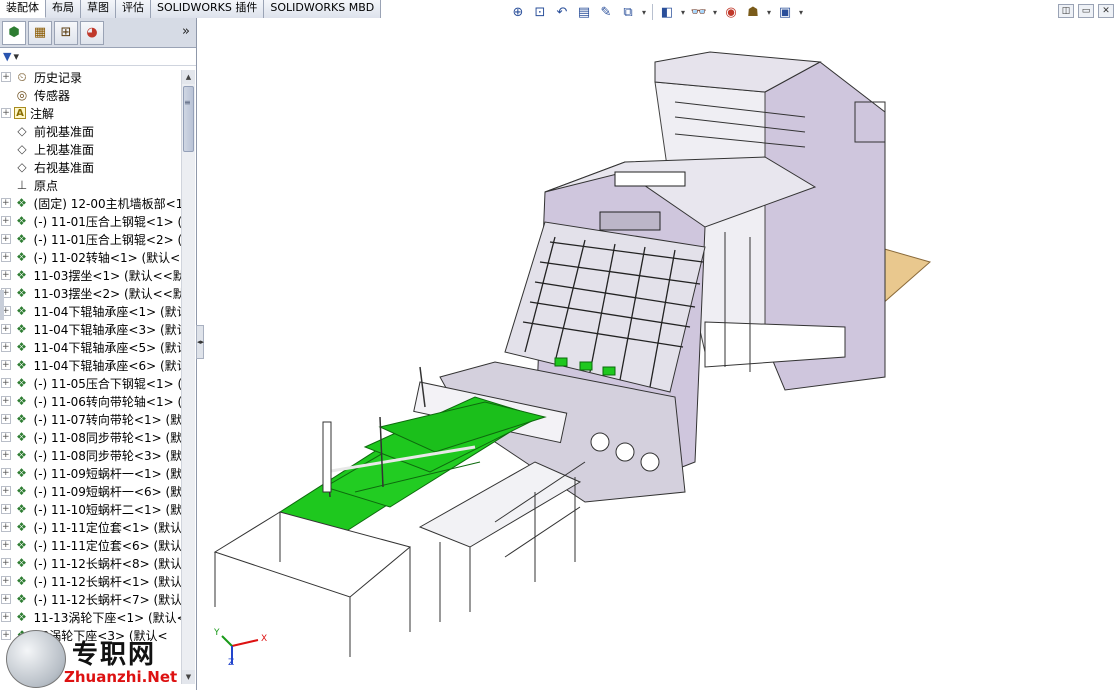 The image size is (1118, 690). Describe the element at coordinates (188, 77) in the screenshot. I see `scroll-up-icon: ▲` at that location.